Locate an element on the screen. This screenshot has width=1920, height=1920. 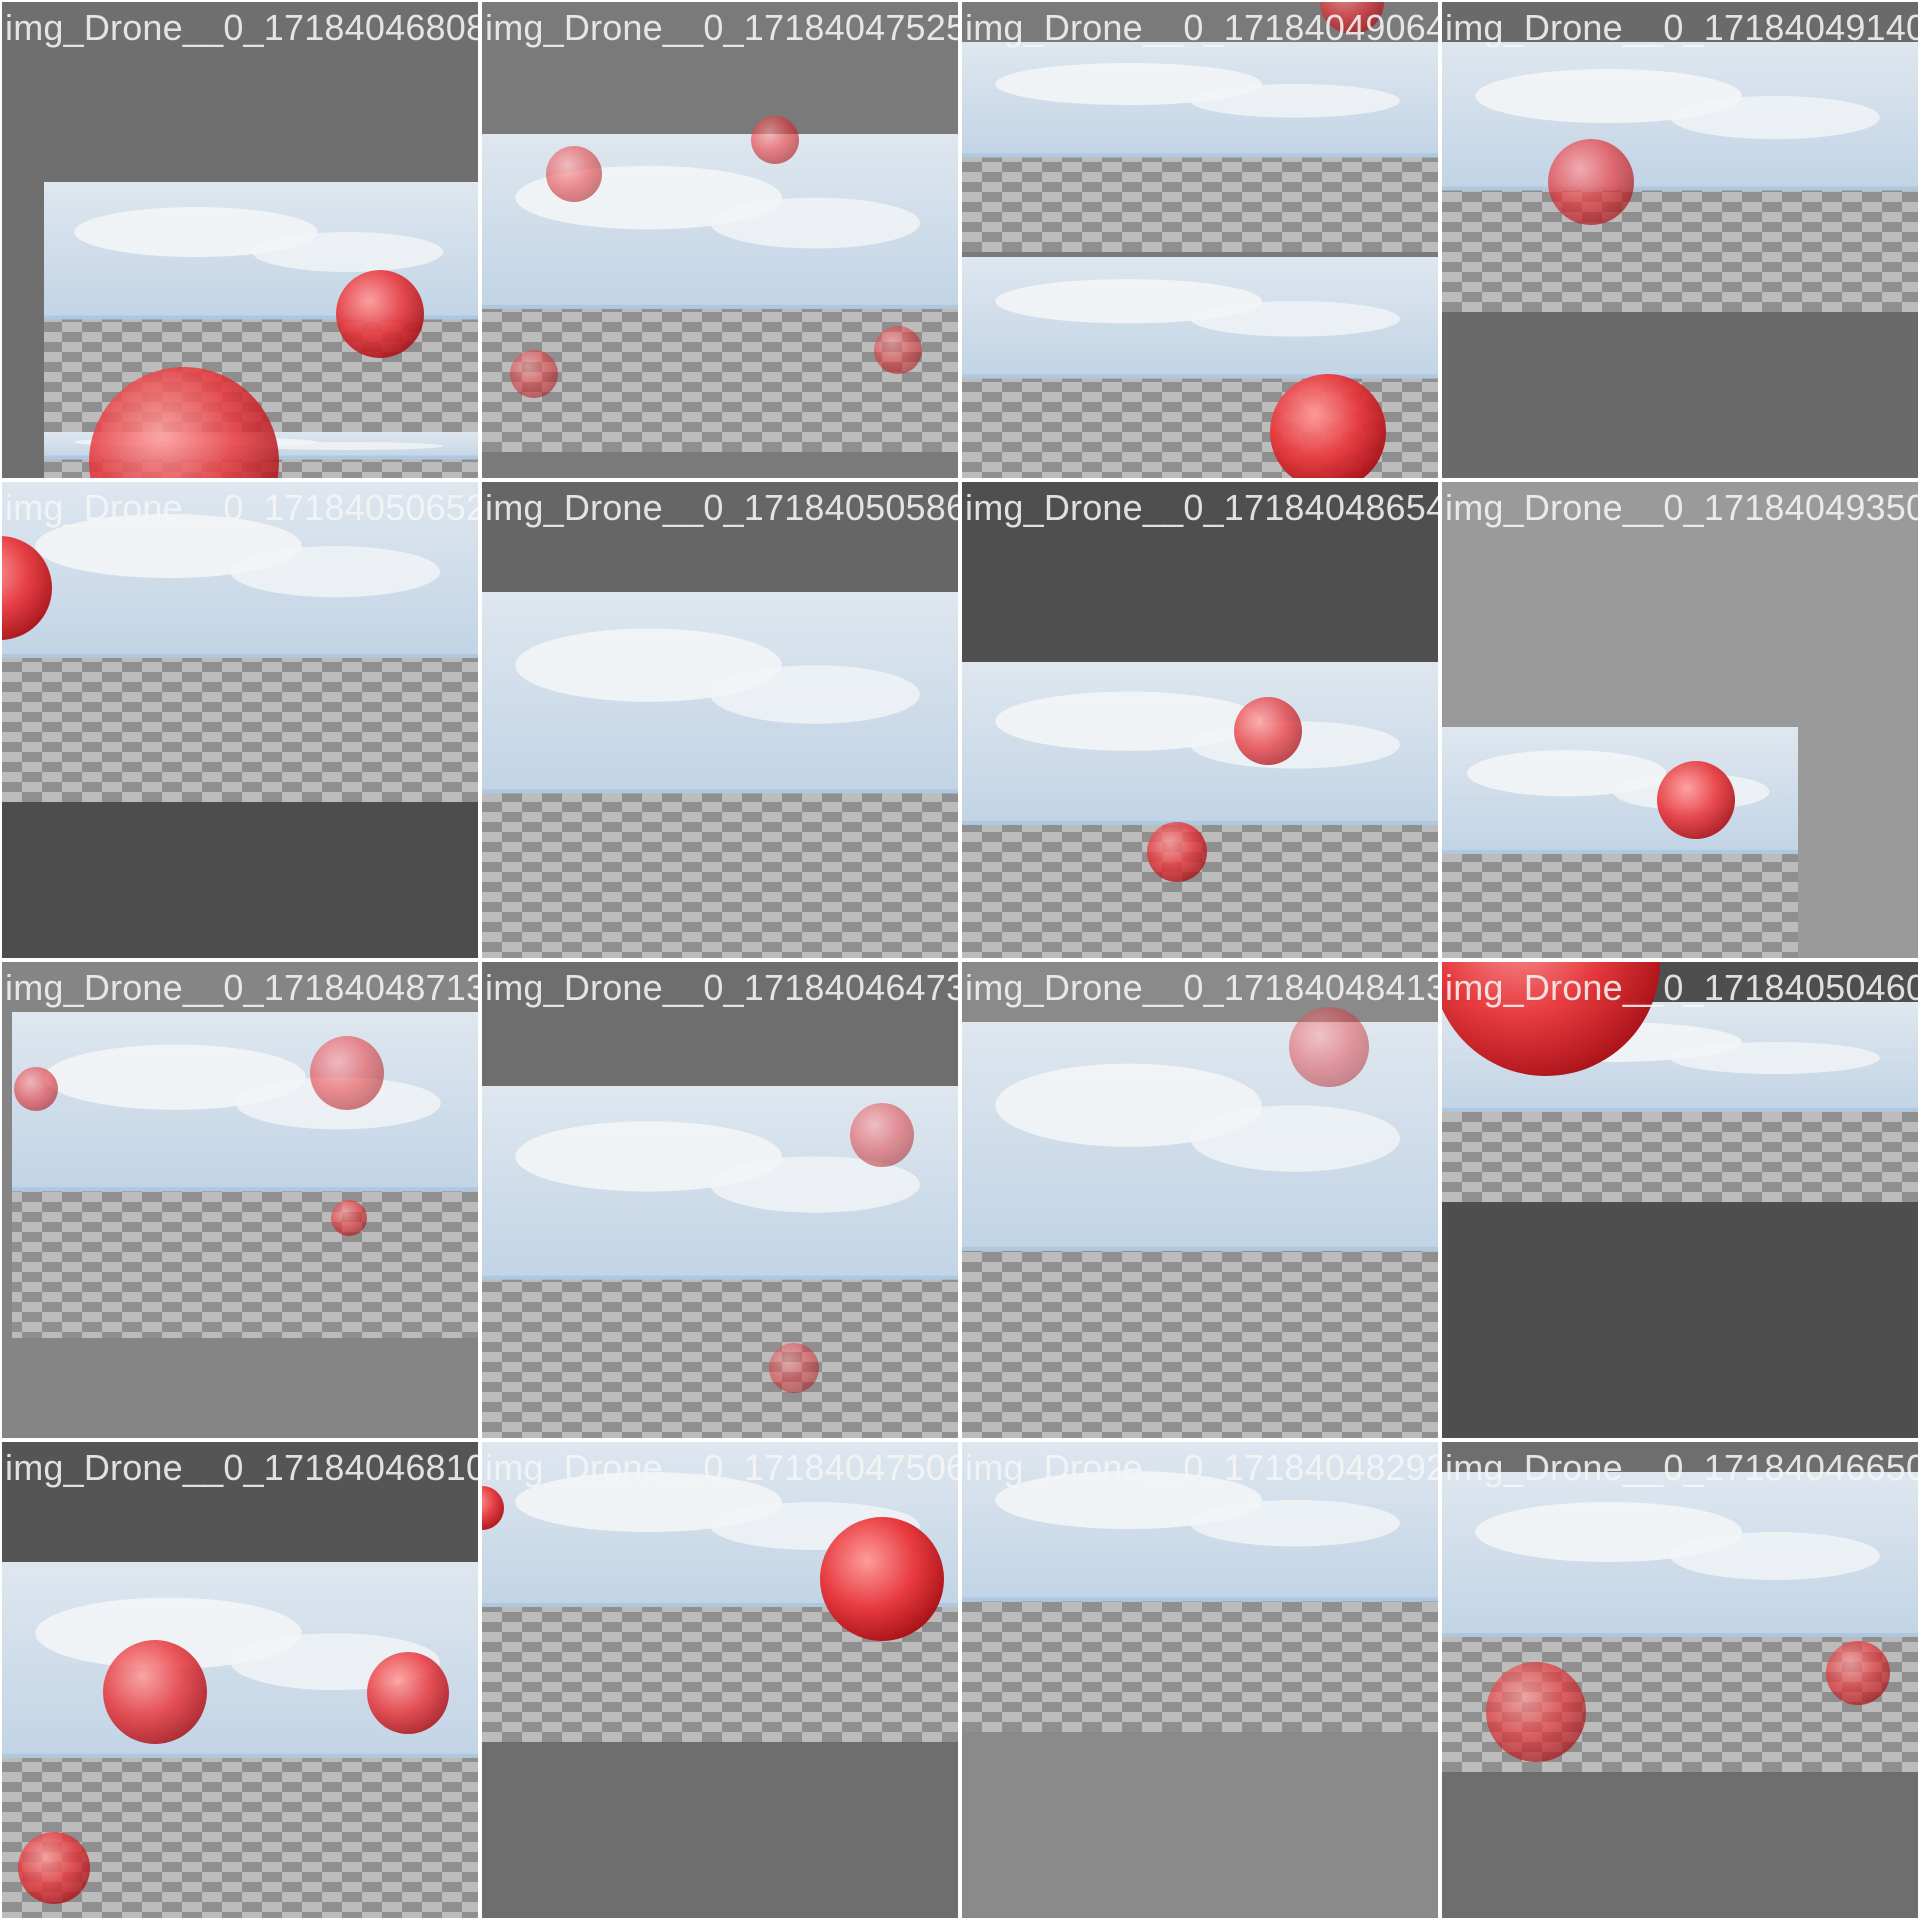
drone-image-tile: img_Drone__0_1718404829271653800.png is located at coordinates (1200, 1680).